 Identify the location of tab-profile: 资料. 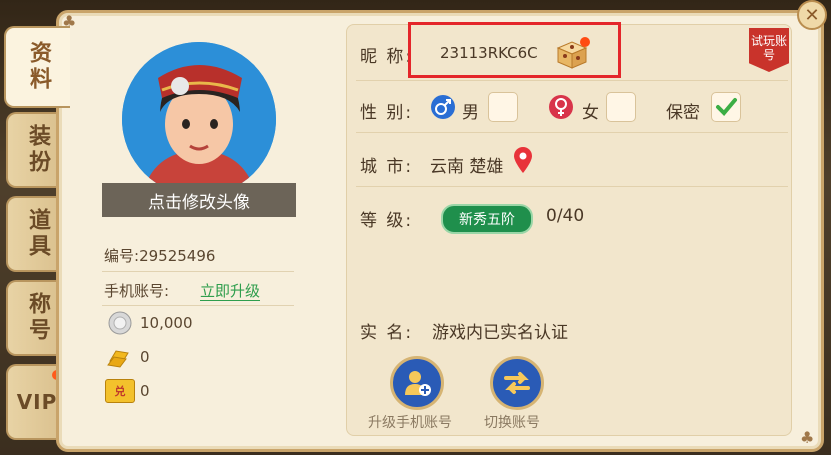
(37, 67).